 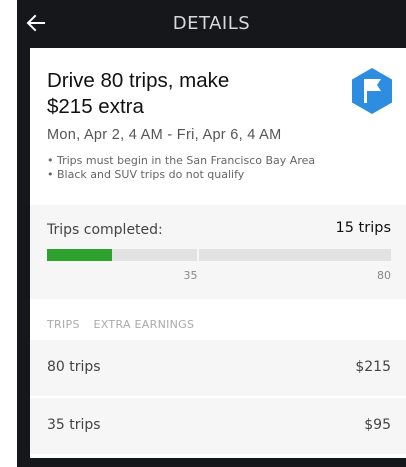 What do you see at coordinates (197, 255) in the screenshot?
I see `milestone-tick` at bounding box center [197, 255].